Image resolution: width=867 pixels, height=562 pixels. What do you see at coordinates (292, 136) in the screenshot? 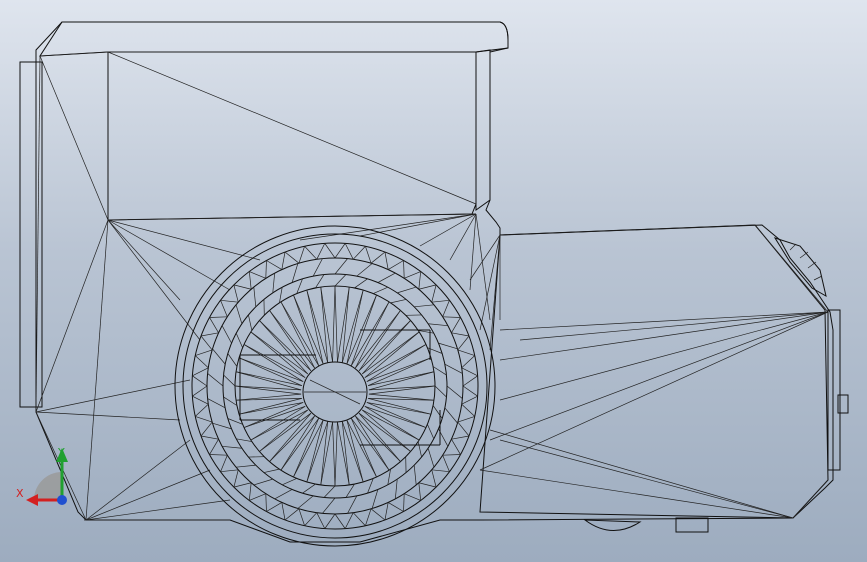
I see `upper-front-face` at bounding box center [292, 136].